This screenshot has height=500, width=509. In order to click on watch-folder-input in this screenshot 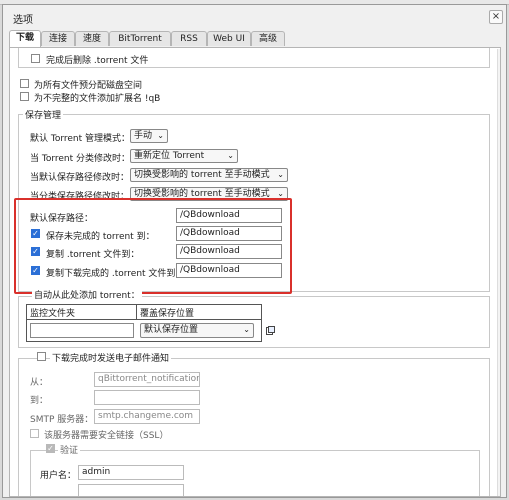, I will do `click(82, 330)`.